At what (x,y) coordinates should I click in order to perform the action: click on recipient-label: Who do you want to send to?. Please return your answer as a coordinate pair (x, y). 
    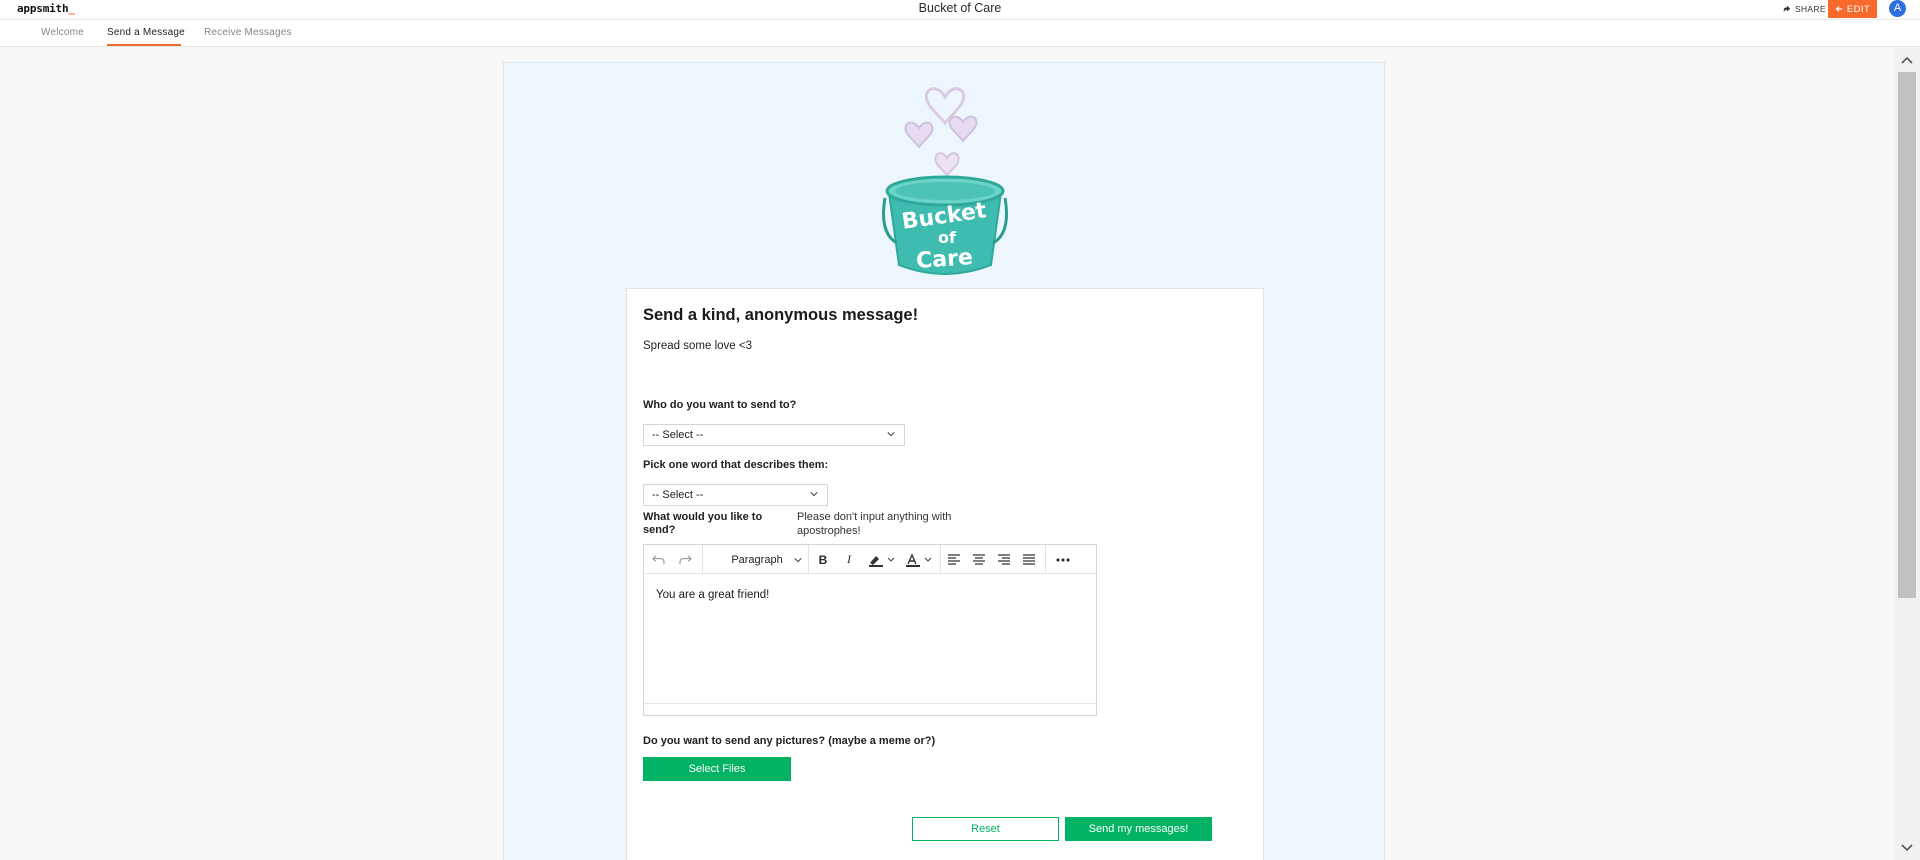
    Looking at the image, I should click on (720, 405).